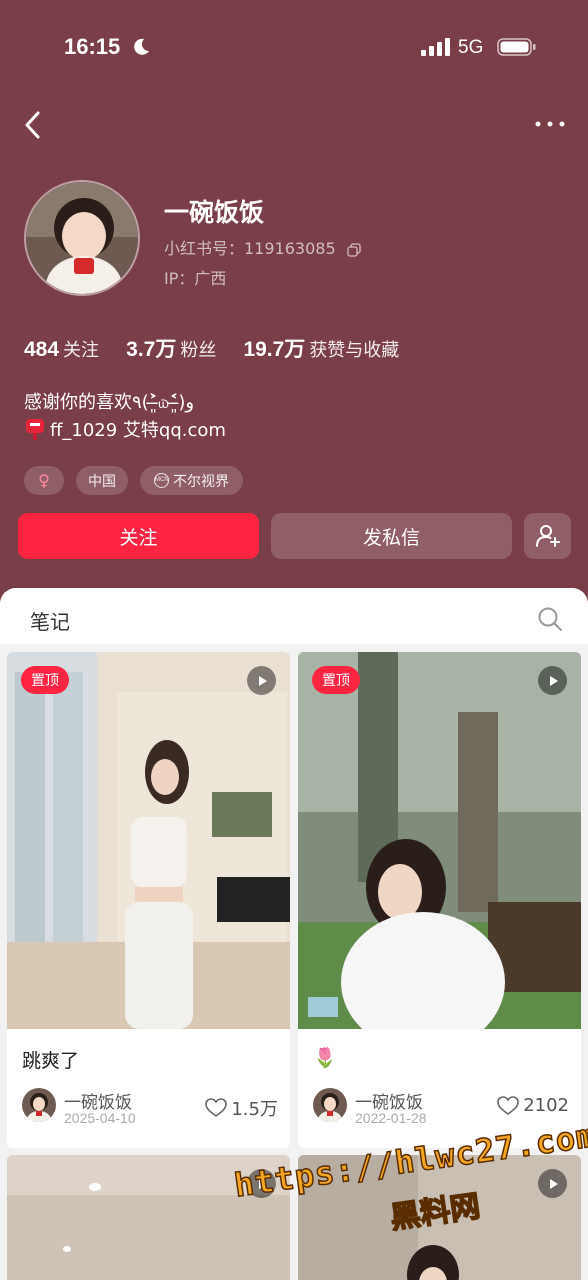  Describe the element at coordinates (435, 1212) in the screenshot. I see `watermark-name: 黑料网` at that location.